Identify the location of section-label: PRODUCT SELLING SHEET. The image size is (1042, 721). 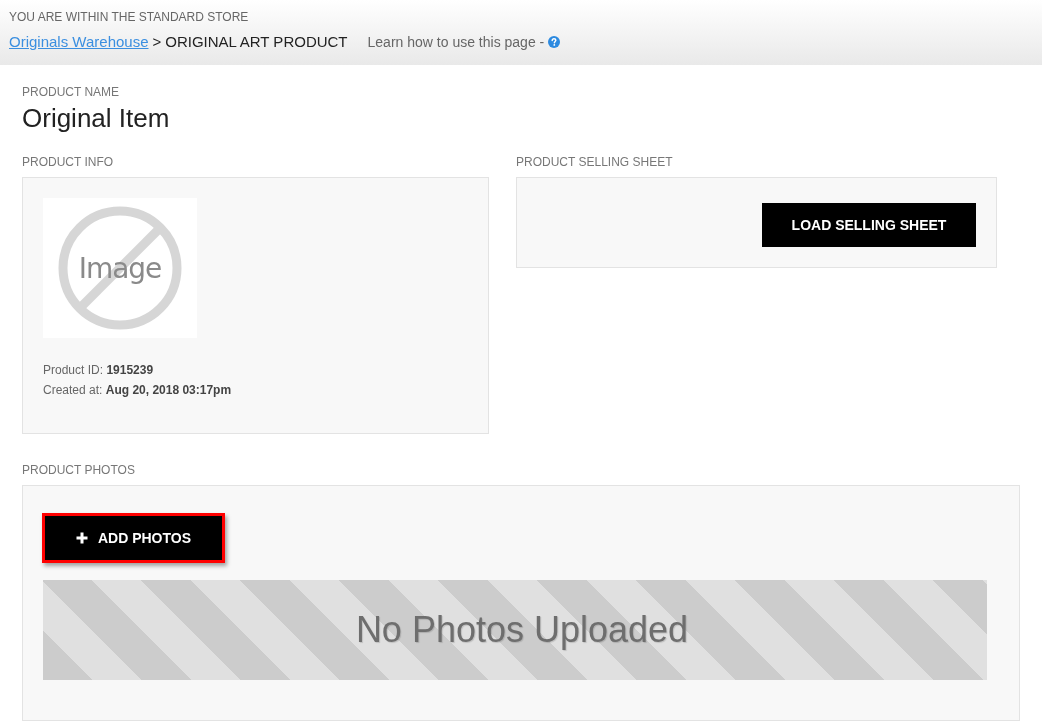
(594, 162).